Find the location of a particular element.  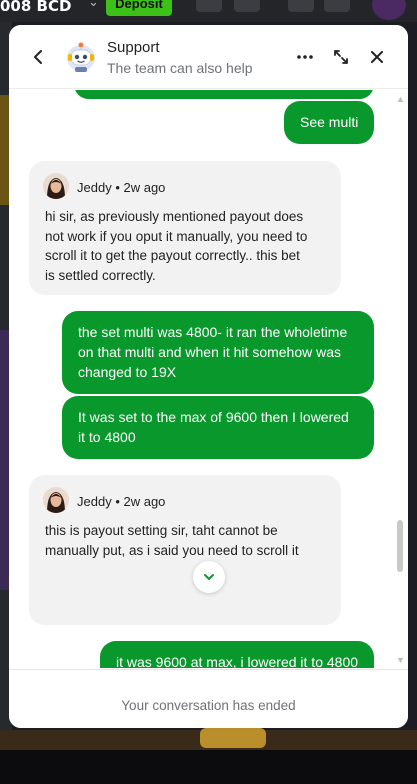

scrollbar is located at coordinates (400, 379).